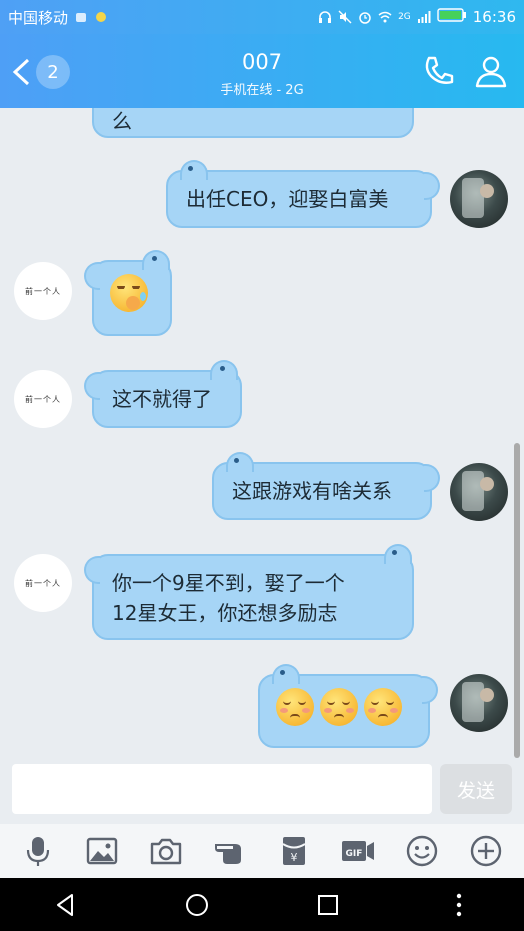  What do you see at coordinates (122, 121) in the screenshot?
I see `message-text: 么` at bounding box center [122, 121].